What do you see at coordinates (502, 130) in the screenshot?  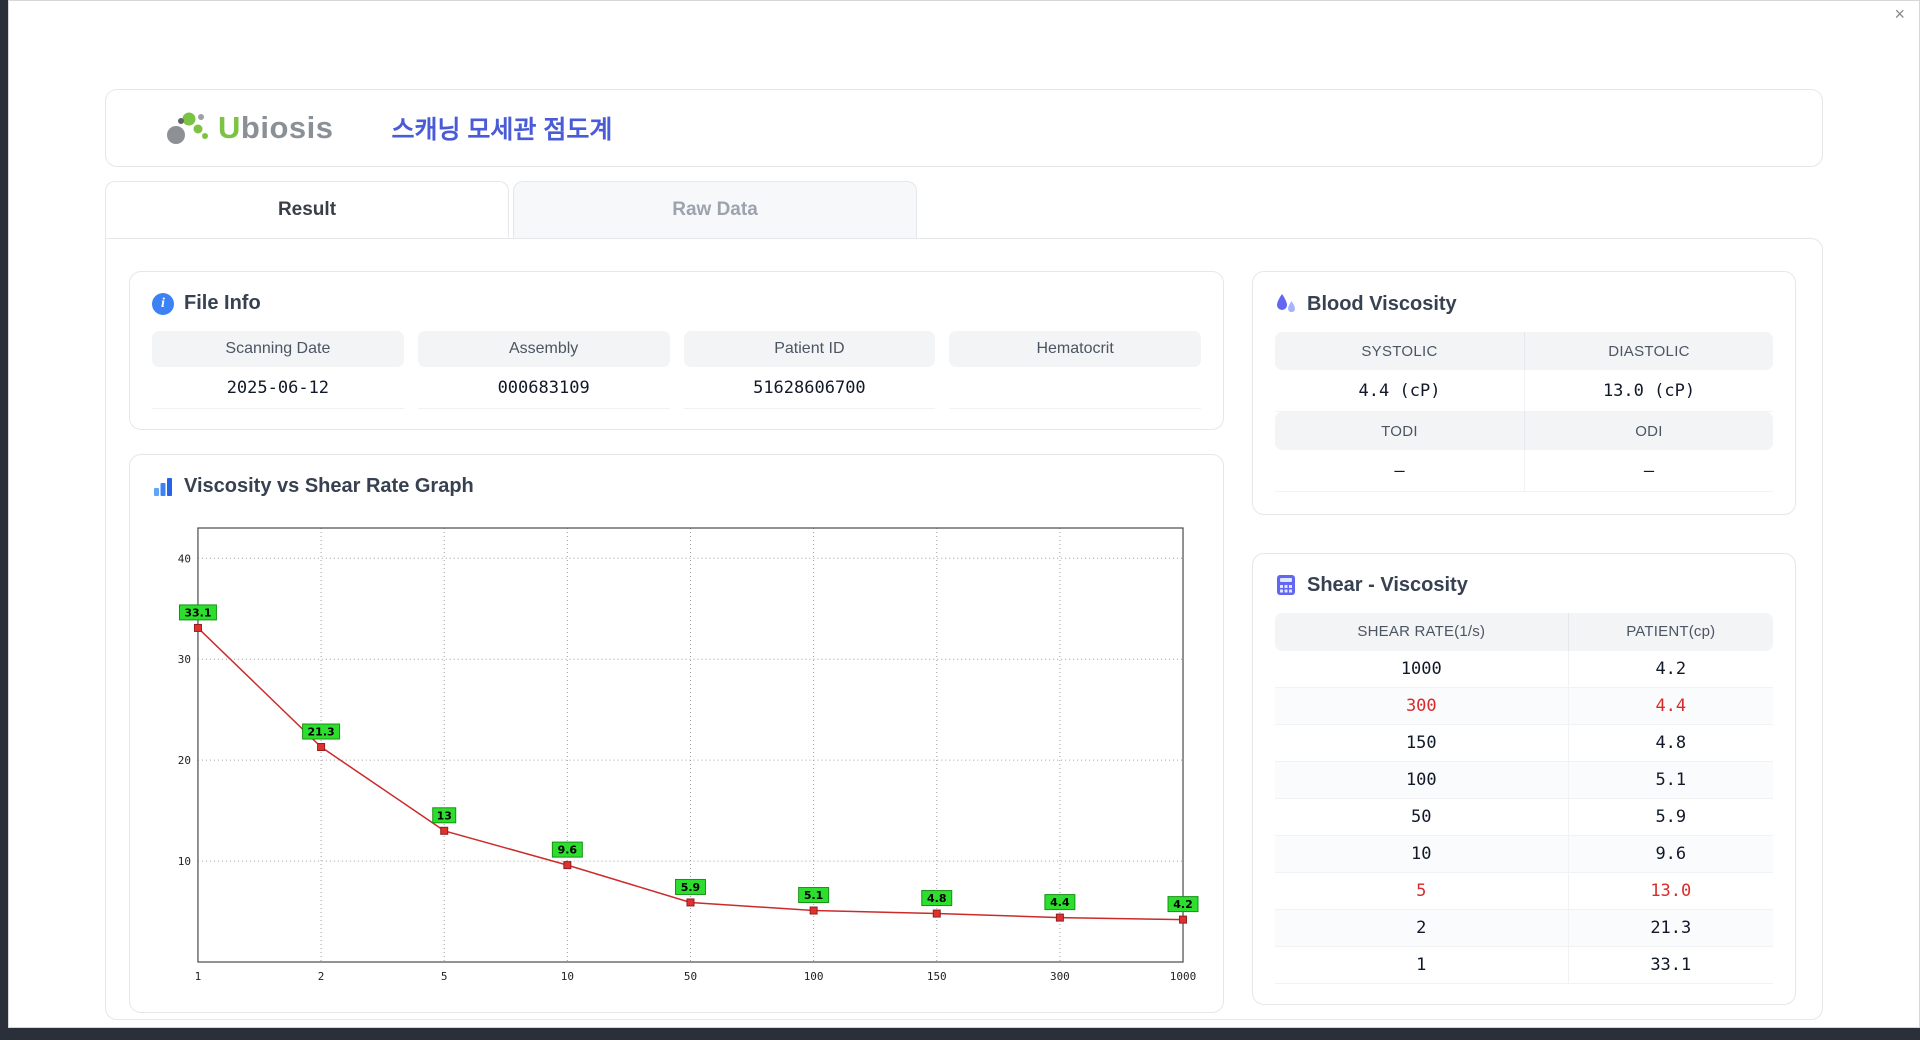 I see `app-title: 스캐닝 모세관 점도계` at bounding box center [502, 130].